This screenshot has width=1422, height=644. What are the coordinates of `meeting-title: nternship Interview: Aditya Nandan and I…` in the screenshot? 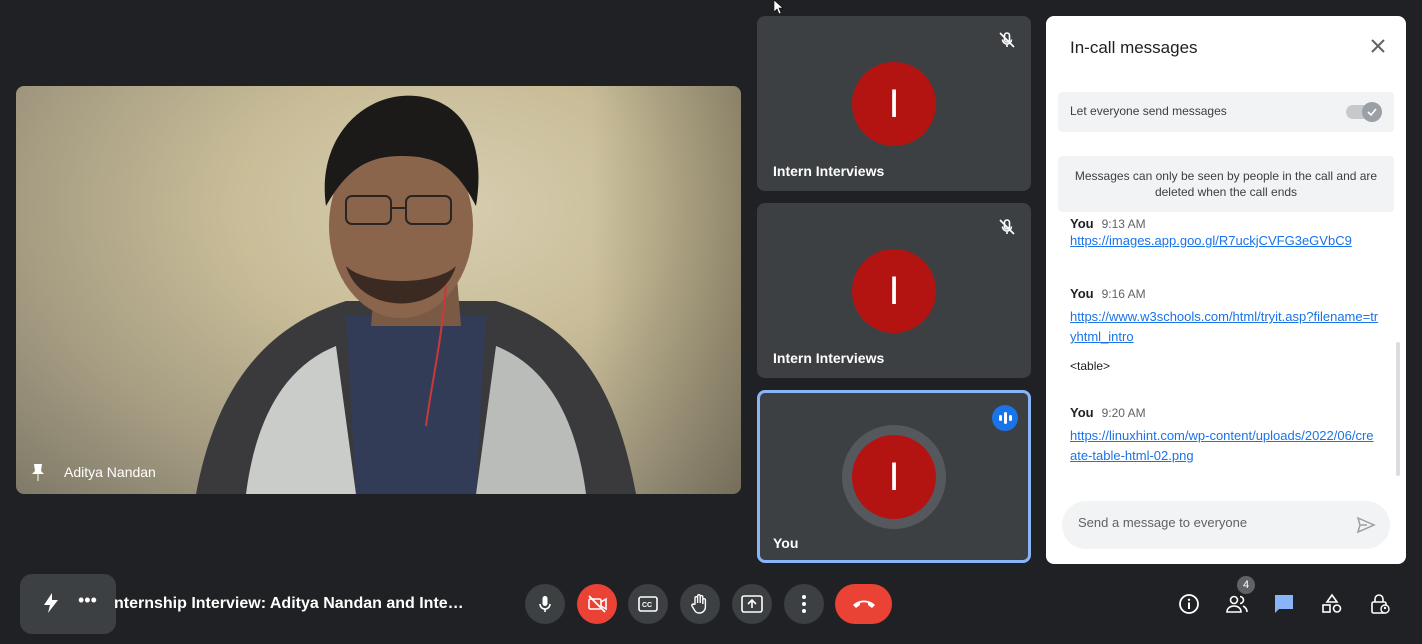 It's located at (289, 603).